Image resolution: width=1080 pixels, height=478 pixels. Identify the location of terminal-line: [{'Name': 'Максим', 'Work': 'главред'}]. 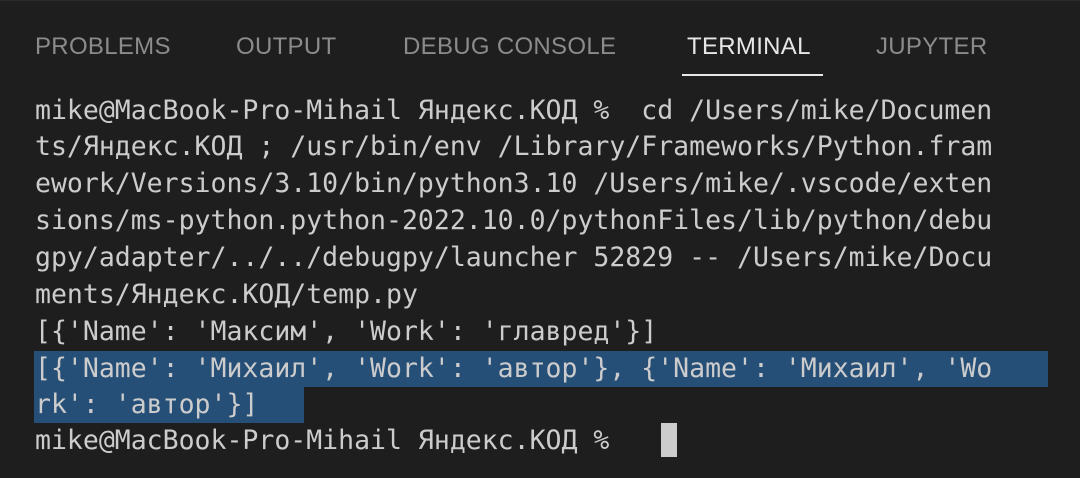
(346, 331).